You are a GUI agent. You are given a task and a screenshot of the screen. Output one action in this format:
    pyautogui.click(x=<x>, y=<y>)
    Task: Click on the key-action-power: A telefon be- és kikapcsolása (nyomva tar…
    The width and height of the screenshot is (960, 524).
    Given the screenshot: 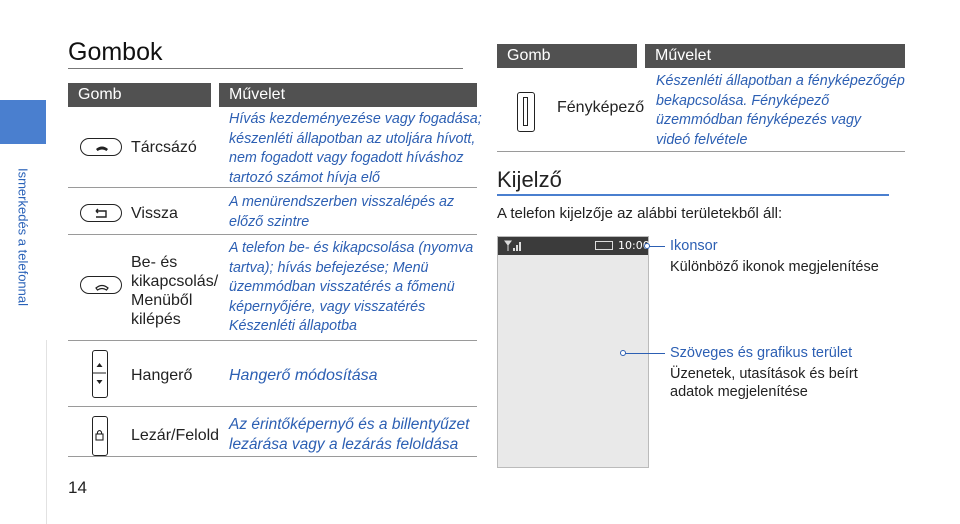 What is the action you would take?
    pyautogui.click(x=351, y=287)
    